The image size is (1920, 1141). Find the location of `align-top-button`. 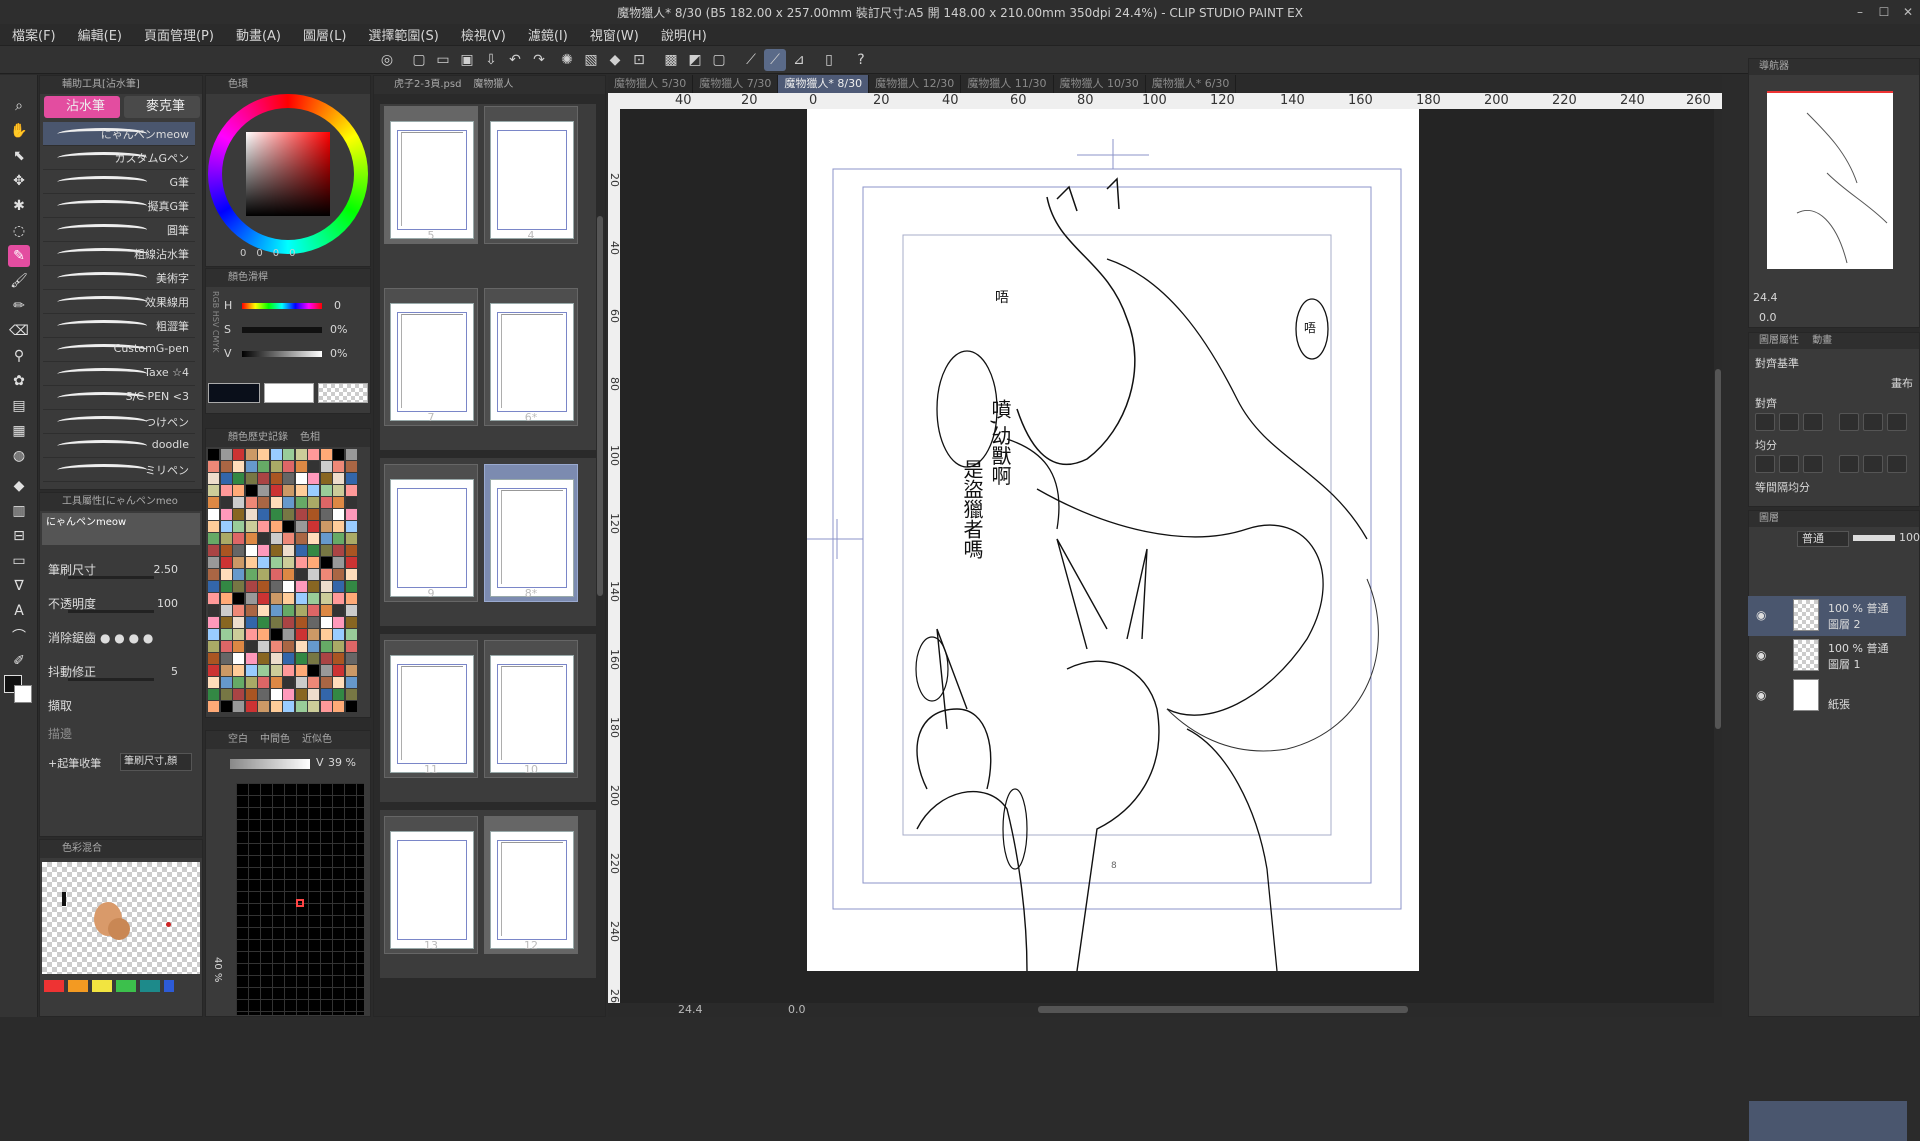

align-top-button is located at coordinates (1849, 422).